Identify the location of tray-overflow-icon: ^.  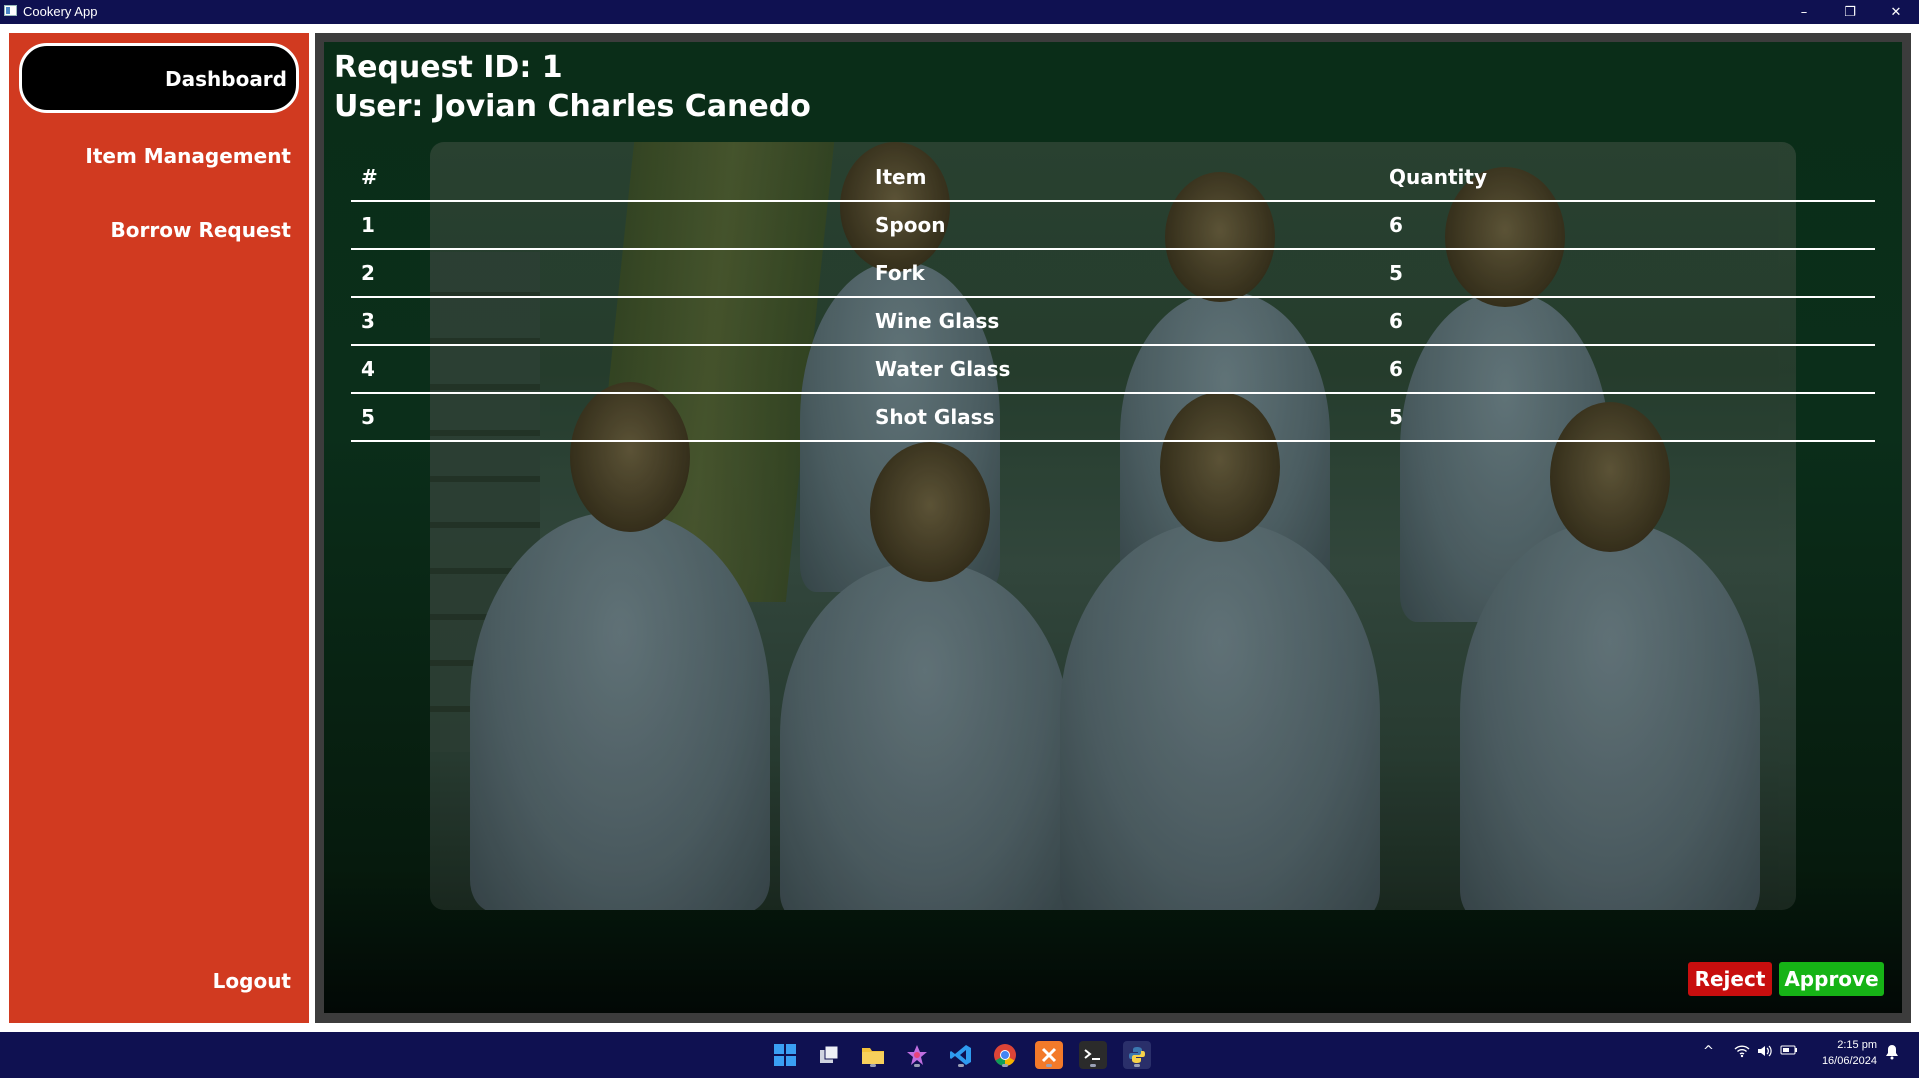
(1708, 1051).